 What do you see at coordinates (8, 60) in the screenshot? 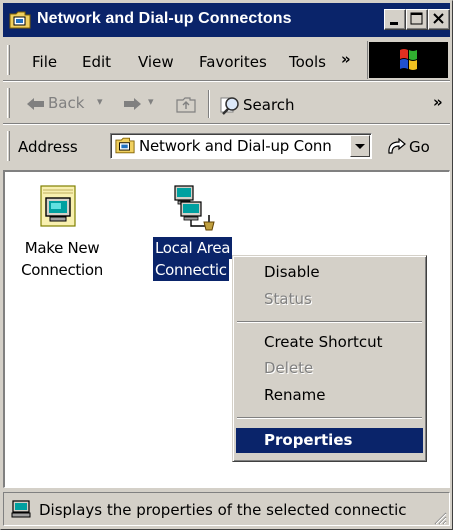
I see `menu-bar-grip` at bounding box center [8, 60].